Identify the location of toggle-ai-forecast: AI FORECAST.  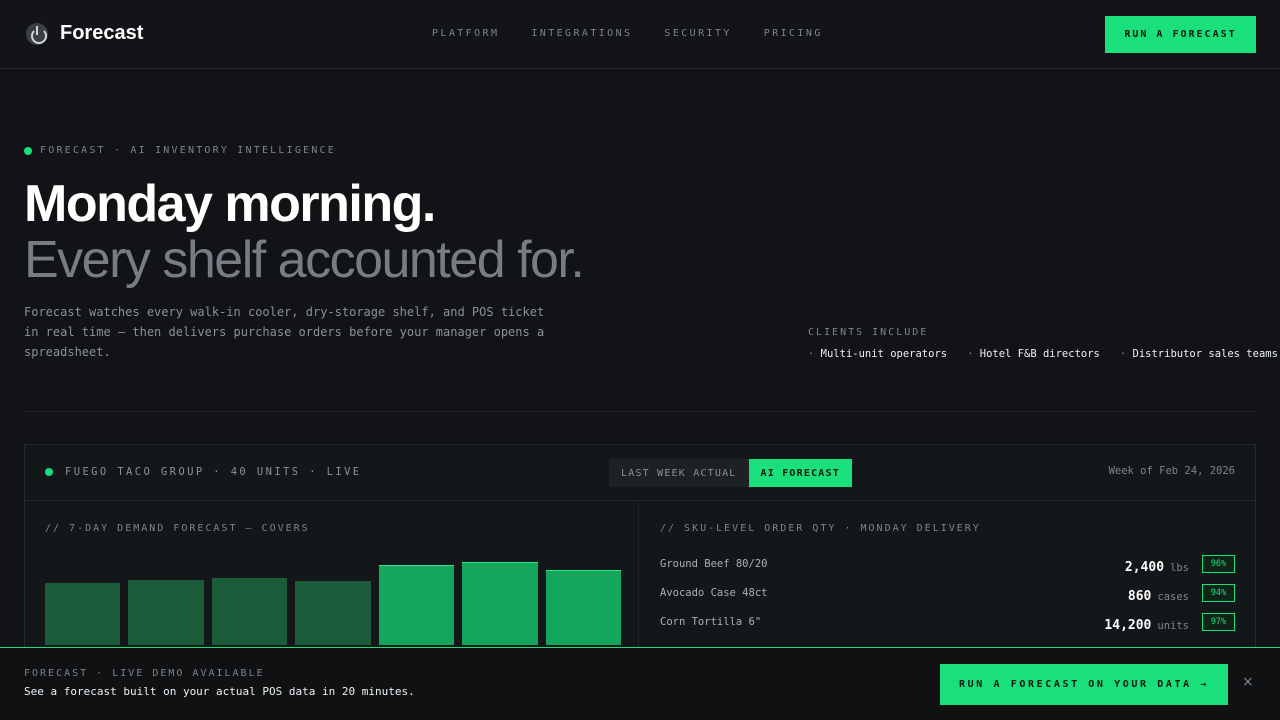
(800, 473).